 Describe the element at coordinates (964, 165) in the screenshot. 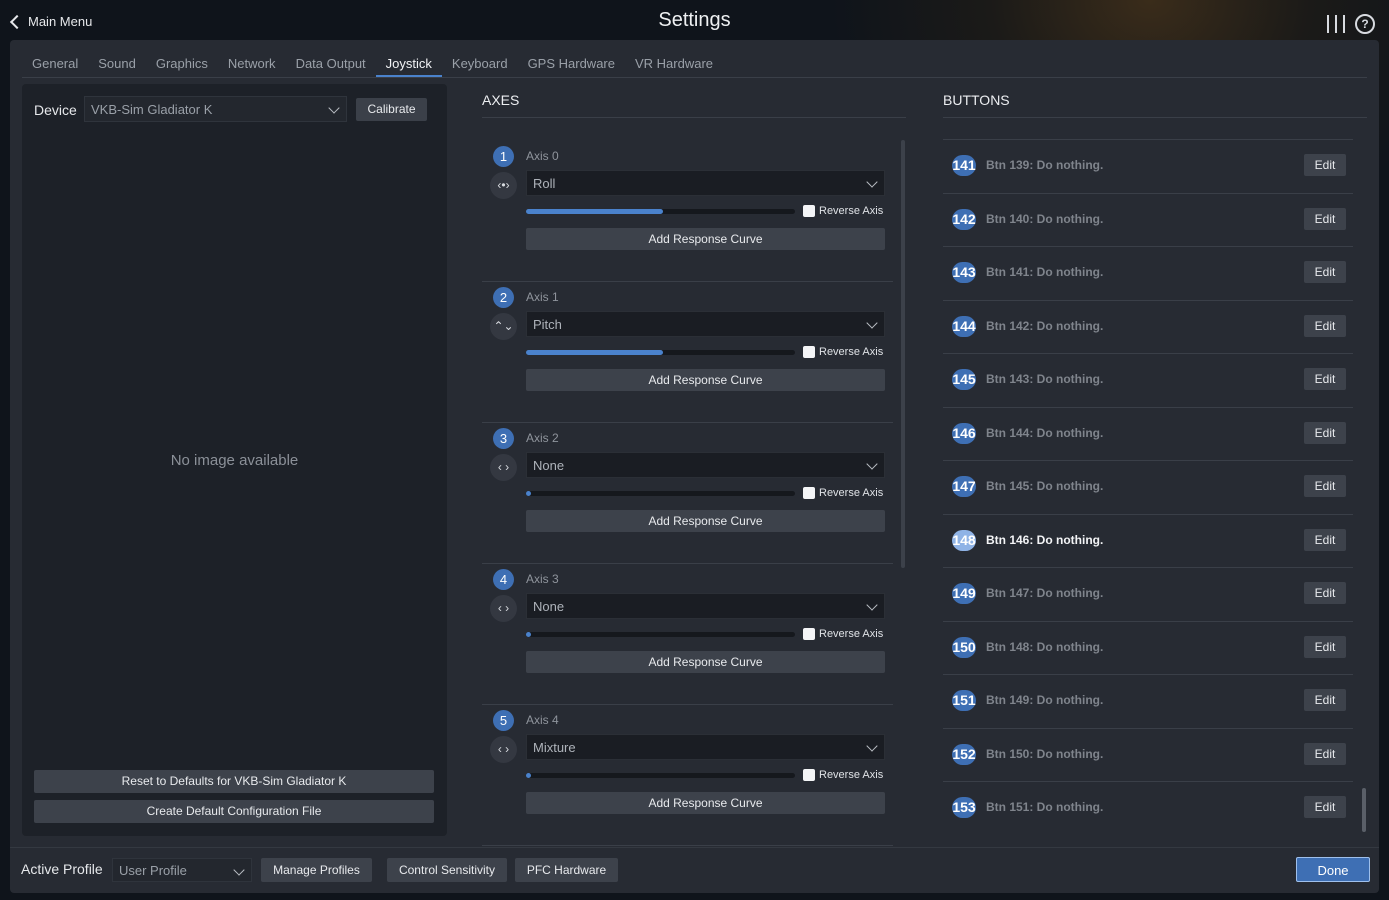

I see `button-number-badge: 141` at that location.